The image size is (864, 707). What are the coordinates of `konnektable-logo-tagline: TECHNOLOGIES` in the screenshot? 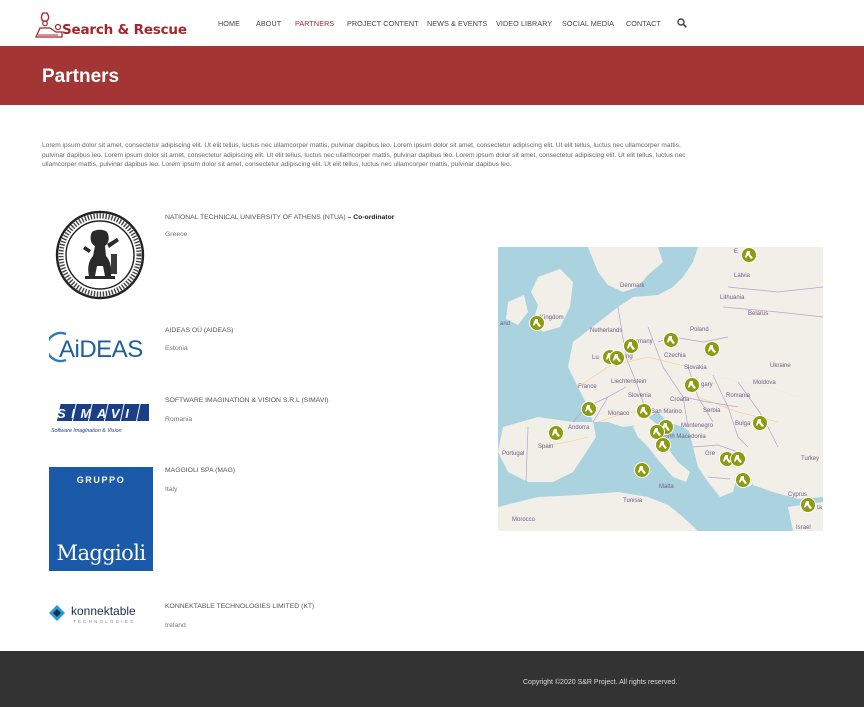 It's located at (104, 621).